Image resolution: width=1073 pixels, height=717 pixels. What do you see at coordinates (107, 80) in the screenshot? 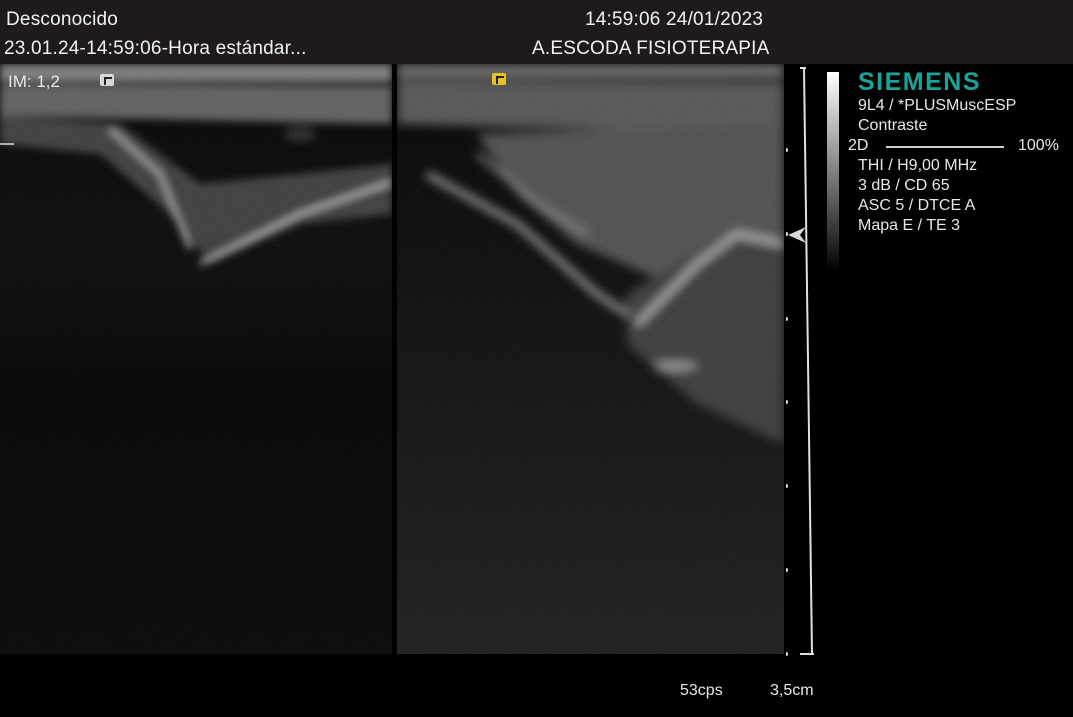
I see `orientation-marker-left-icon` at bounding box center [107, 80].